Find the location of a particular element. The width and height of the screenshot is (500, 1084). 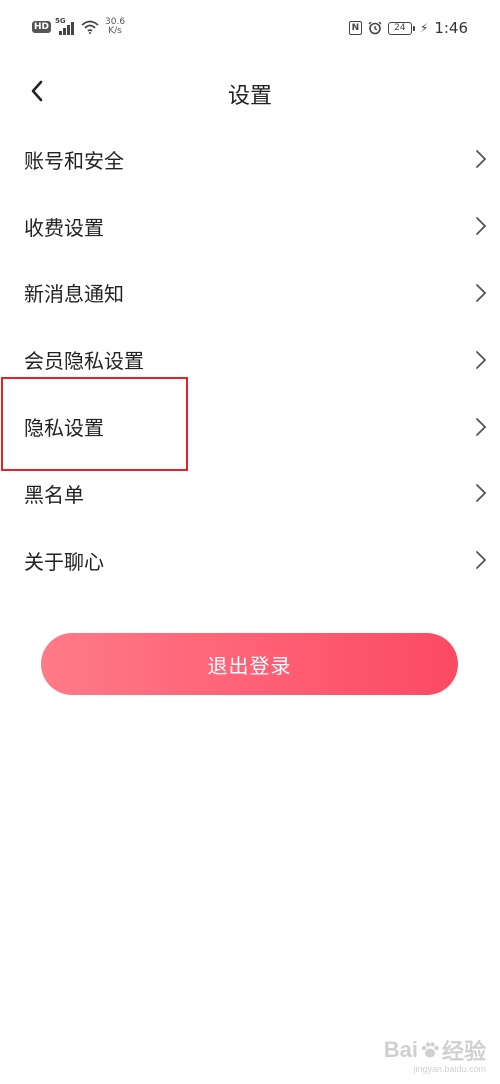

charging-bolt-icon: ⚡ is located at coordinates (424, 28).